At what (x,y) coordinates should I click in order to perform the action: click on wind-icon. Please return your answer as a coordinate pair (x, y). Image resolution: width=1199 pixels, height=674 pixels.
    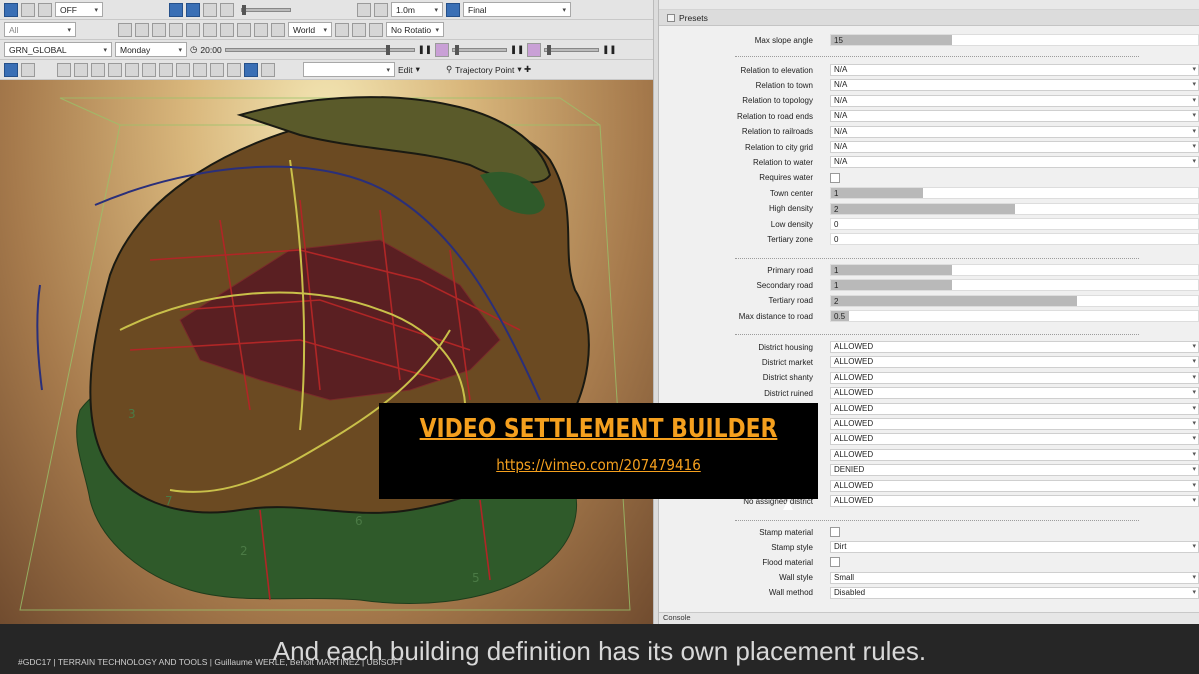
    Looking at the image, I should click on (534, 49).